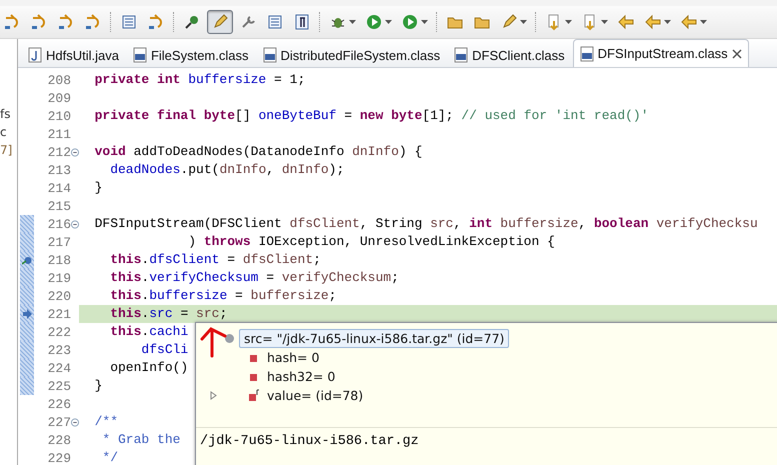 The height and width of the screenshot is (465, 777). What do you see at coordinates (58, 206) in the screenshot?
I see `line-number: 215` at bounding box center [58, 206].